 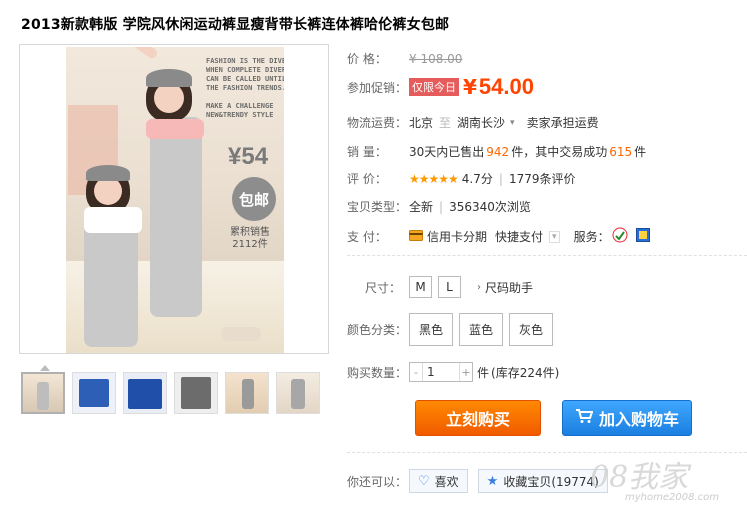 What do you see at coordinates (483, 372) in the screenshot?
I see `quantity-unit: 件` at bounding box center [483, 372].